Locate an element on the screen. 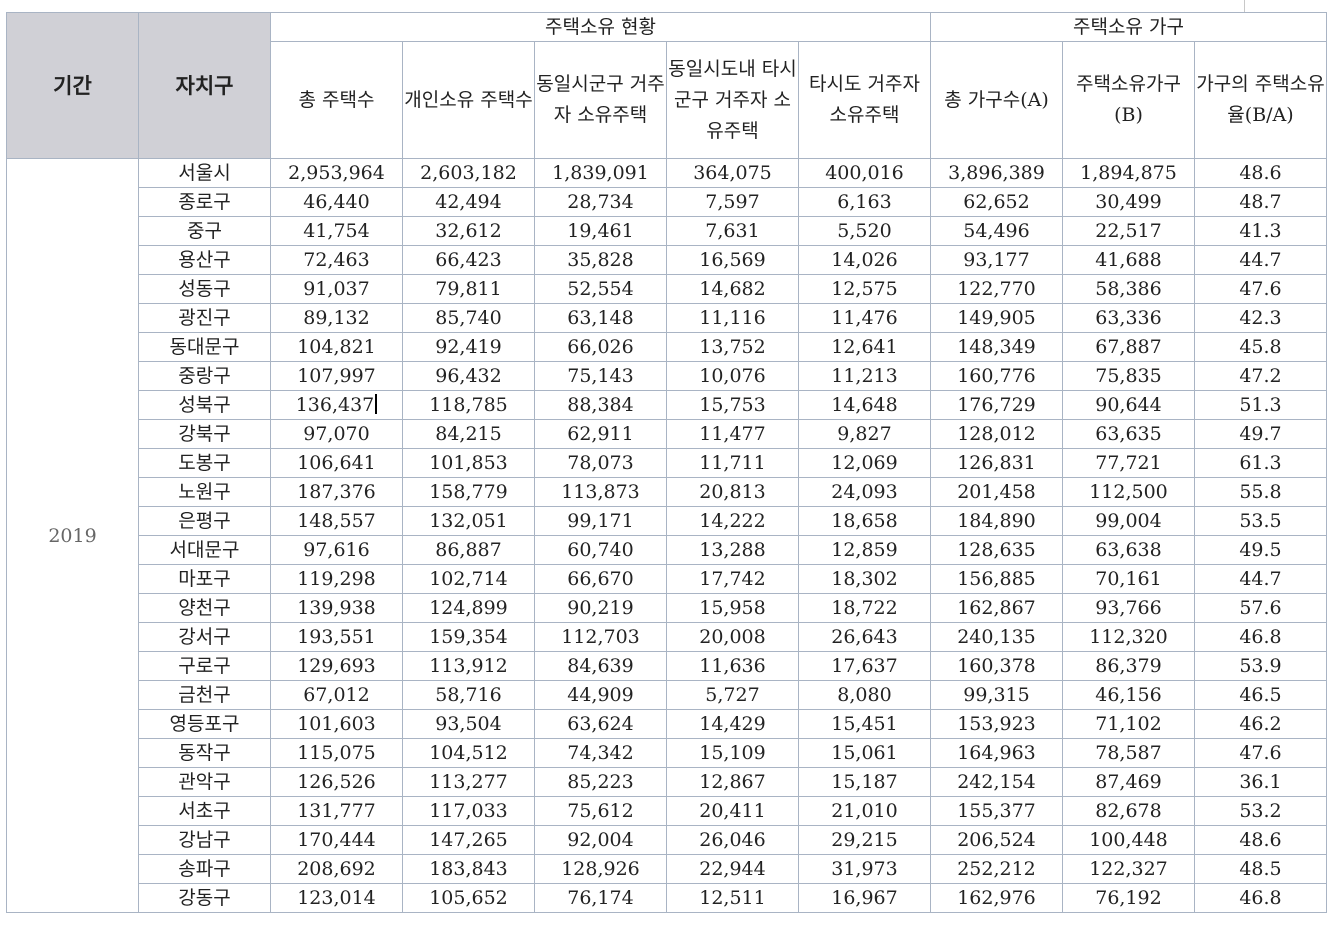 The width and height of the screenshot is (1332, 950). cell-other-province-owner: 12,069 is located at coordinates (864, 463).